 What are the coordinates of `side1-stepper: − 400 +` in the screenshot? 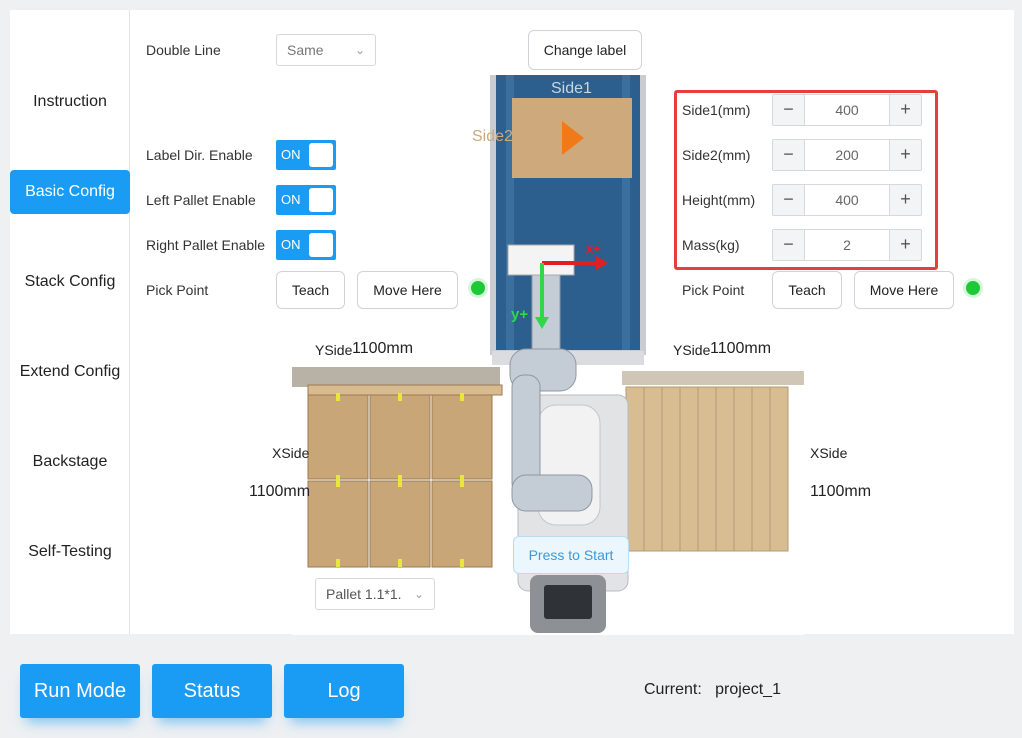 It's located at (847, 110).